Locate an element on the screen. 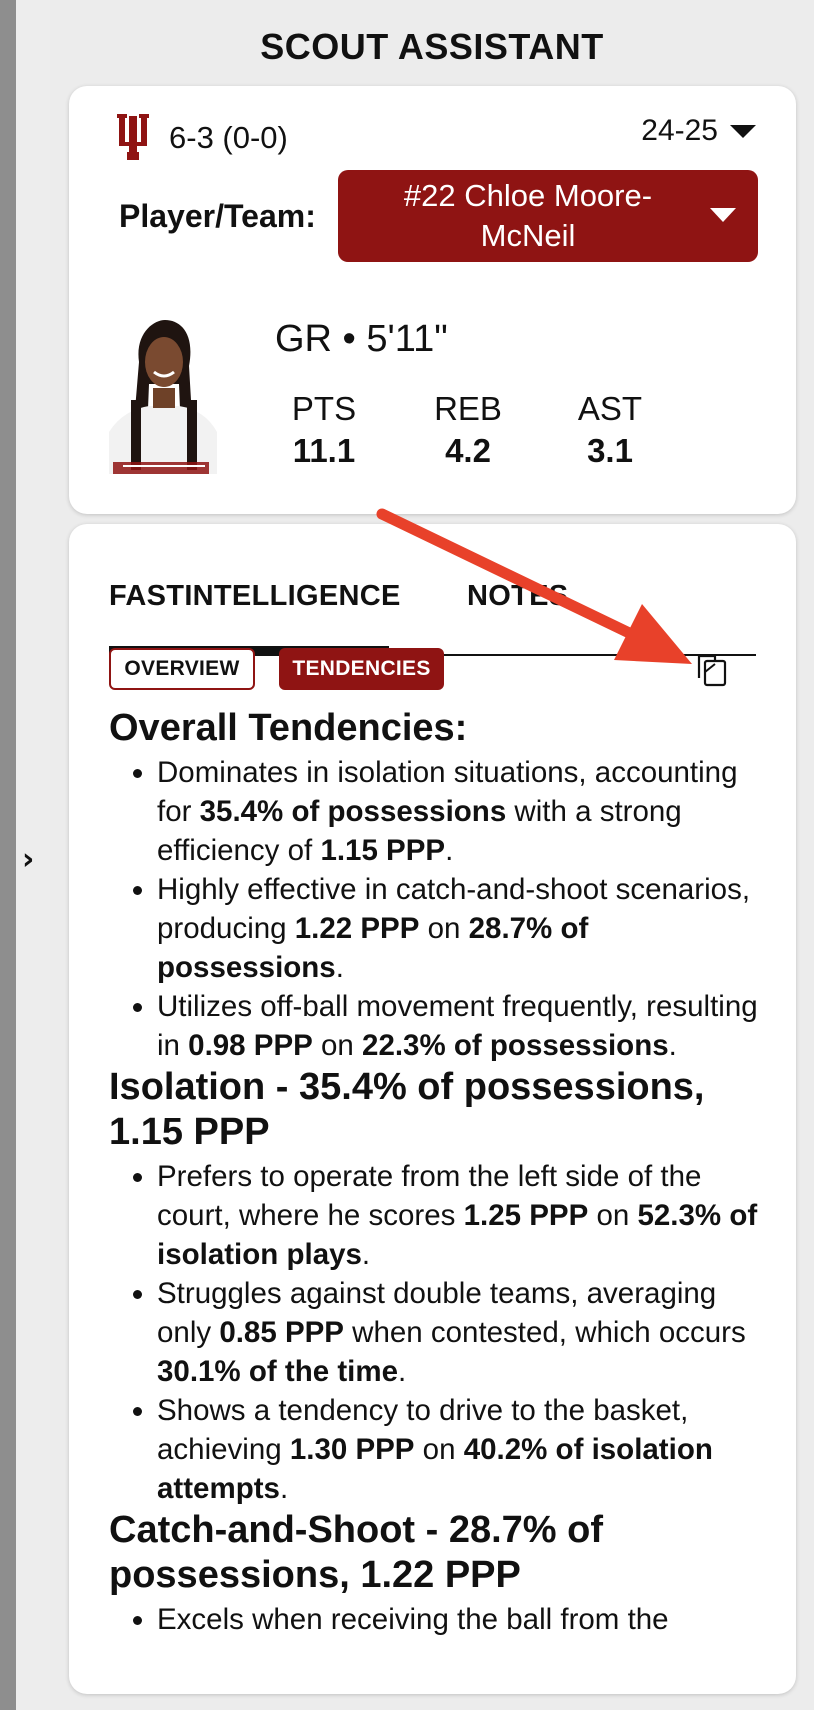 The height and width of the screenshot is (1710, 814). stat-value: 11.1 is located at coordinates (324, 450).